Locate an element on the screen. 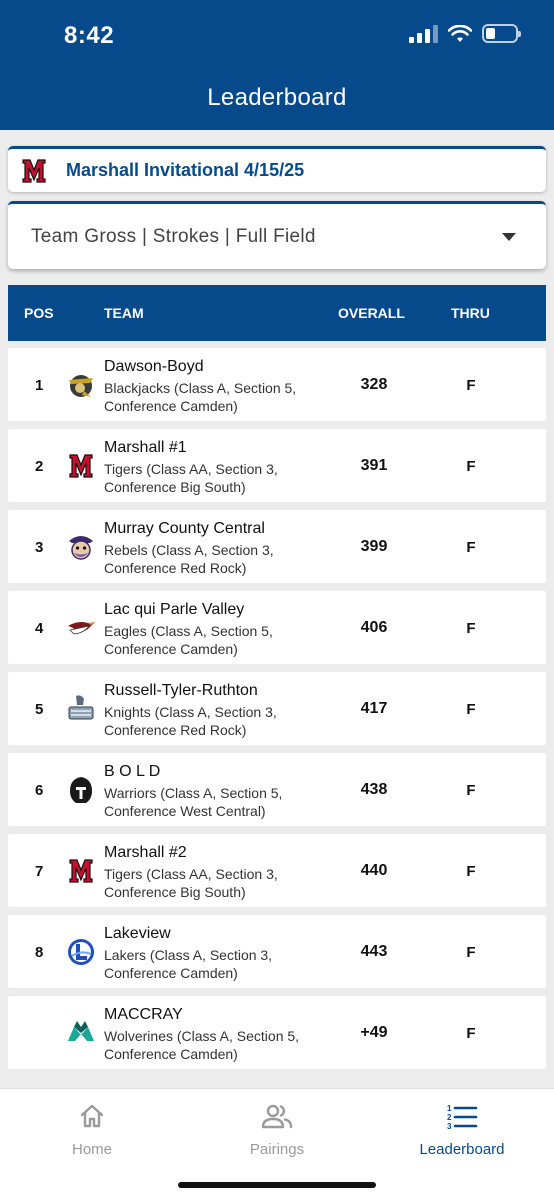 The image size is (554, 1200). home-indicator is located at coordinates (277, 1185).